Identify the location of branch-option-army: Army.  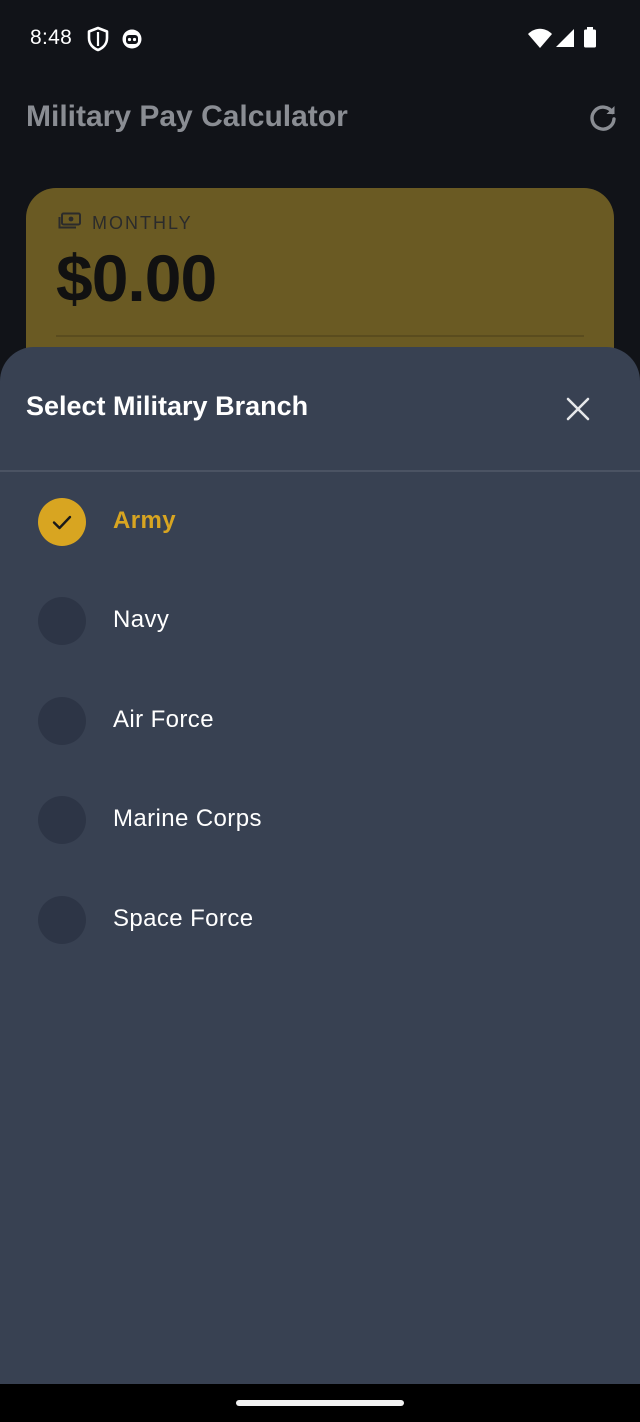
(320, 522).